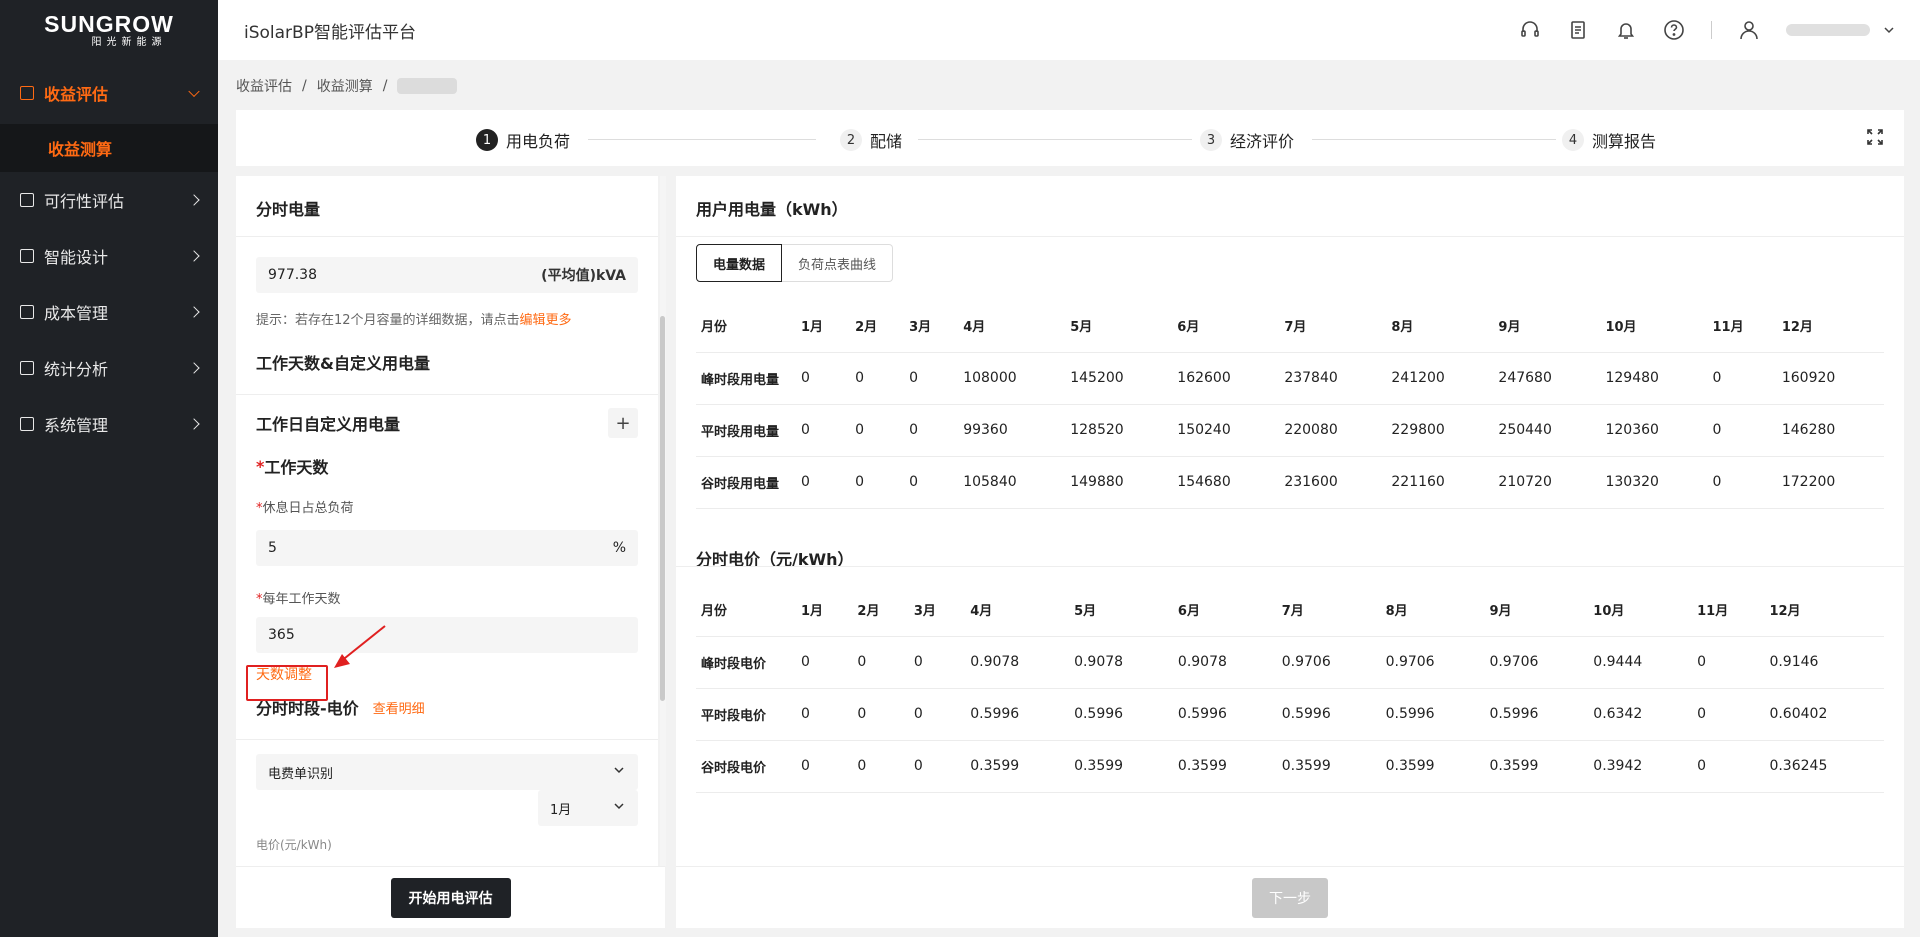 This screenshot has height=937, width=1920. I want to click on sidebar-item-cost-management: 成本管理, so click(109, 312).